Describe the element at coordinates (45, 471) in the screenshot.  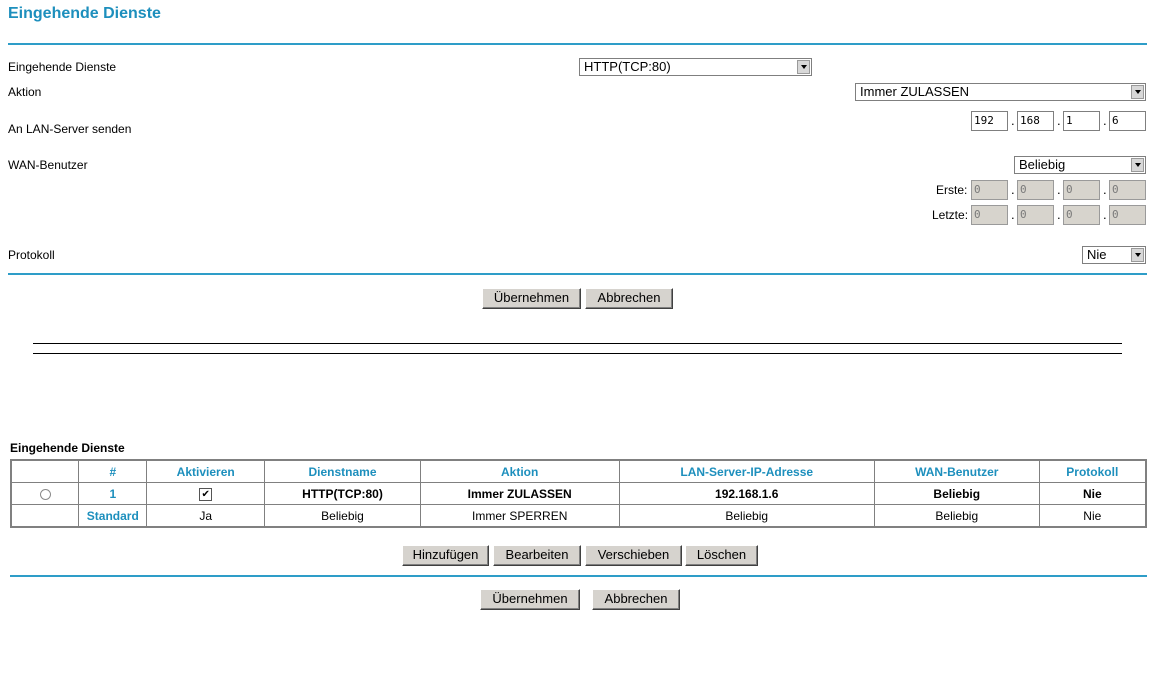
I see `header-select` at that location.